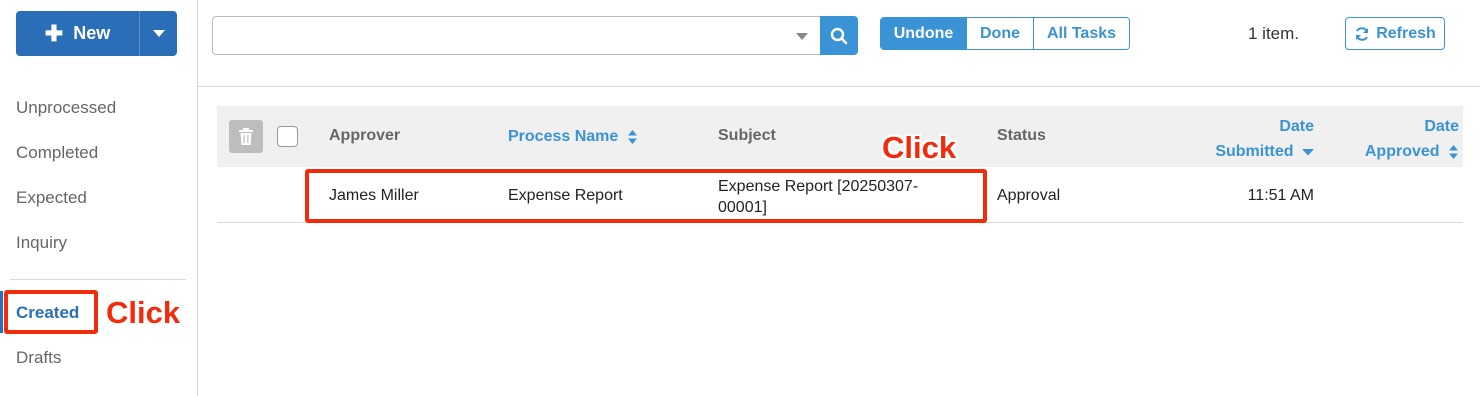  I want to click on sidebar-item-unprocessed: Unprocessed, so click(66, 108).